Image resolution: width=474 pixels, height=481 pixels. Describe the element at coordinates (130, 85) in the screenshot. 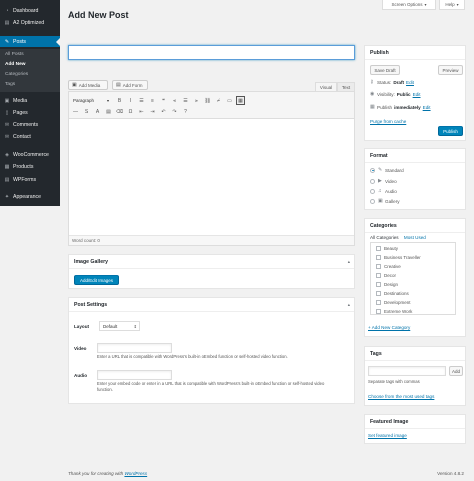

I see `add-form-button: ▤ Add Form` at that location.